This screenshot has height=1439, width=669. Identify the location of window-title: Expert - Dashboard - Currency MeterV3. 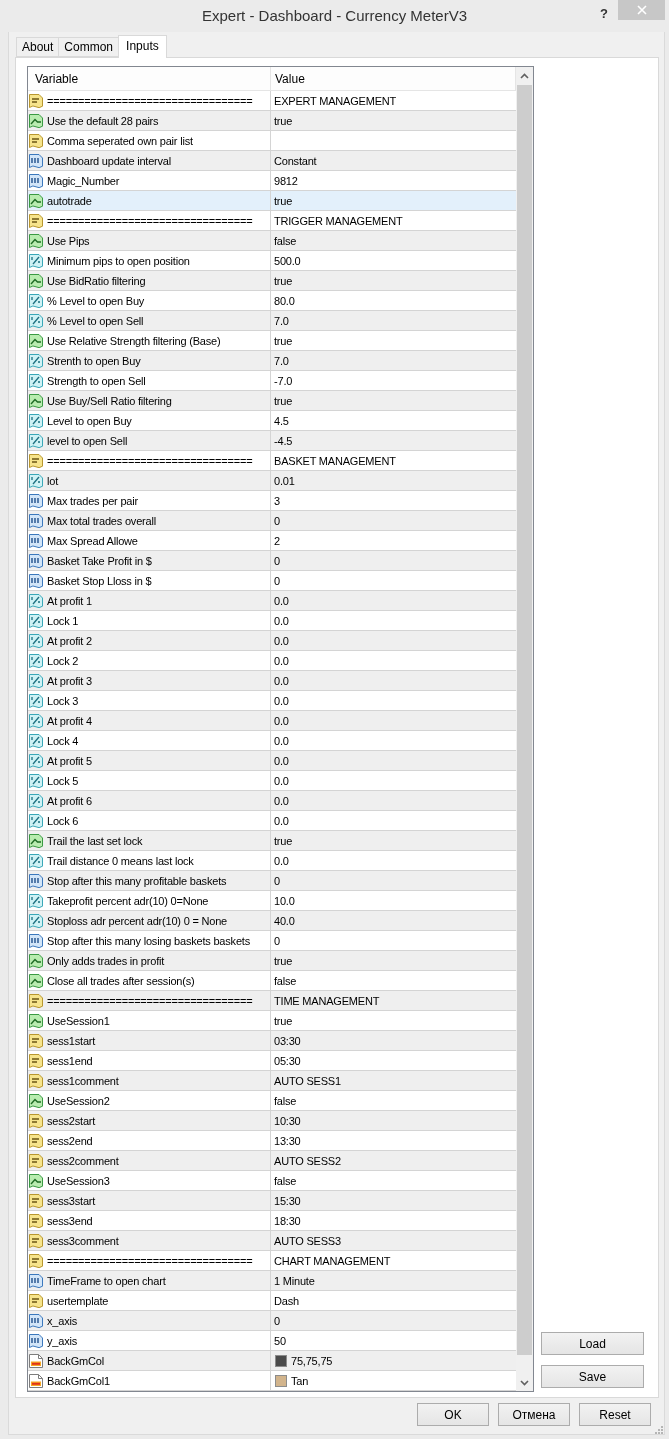
(334, 16).